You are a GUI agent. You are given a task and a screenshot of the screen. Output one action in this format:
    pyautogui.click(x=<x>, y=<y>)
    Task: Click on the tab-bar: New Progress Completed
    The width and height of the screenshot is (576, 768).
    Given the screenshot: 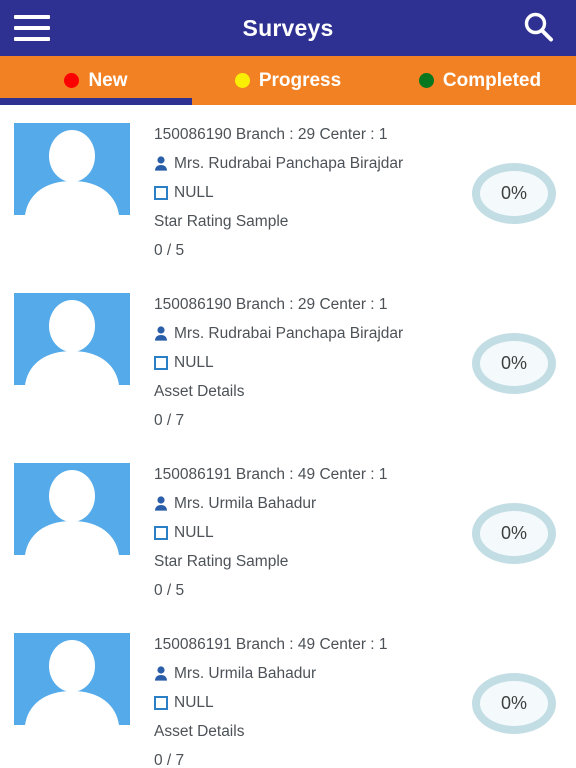 What is the action you would take?
    pyautogui.click(x=288, y=80)
    